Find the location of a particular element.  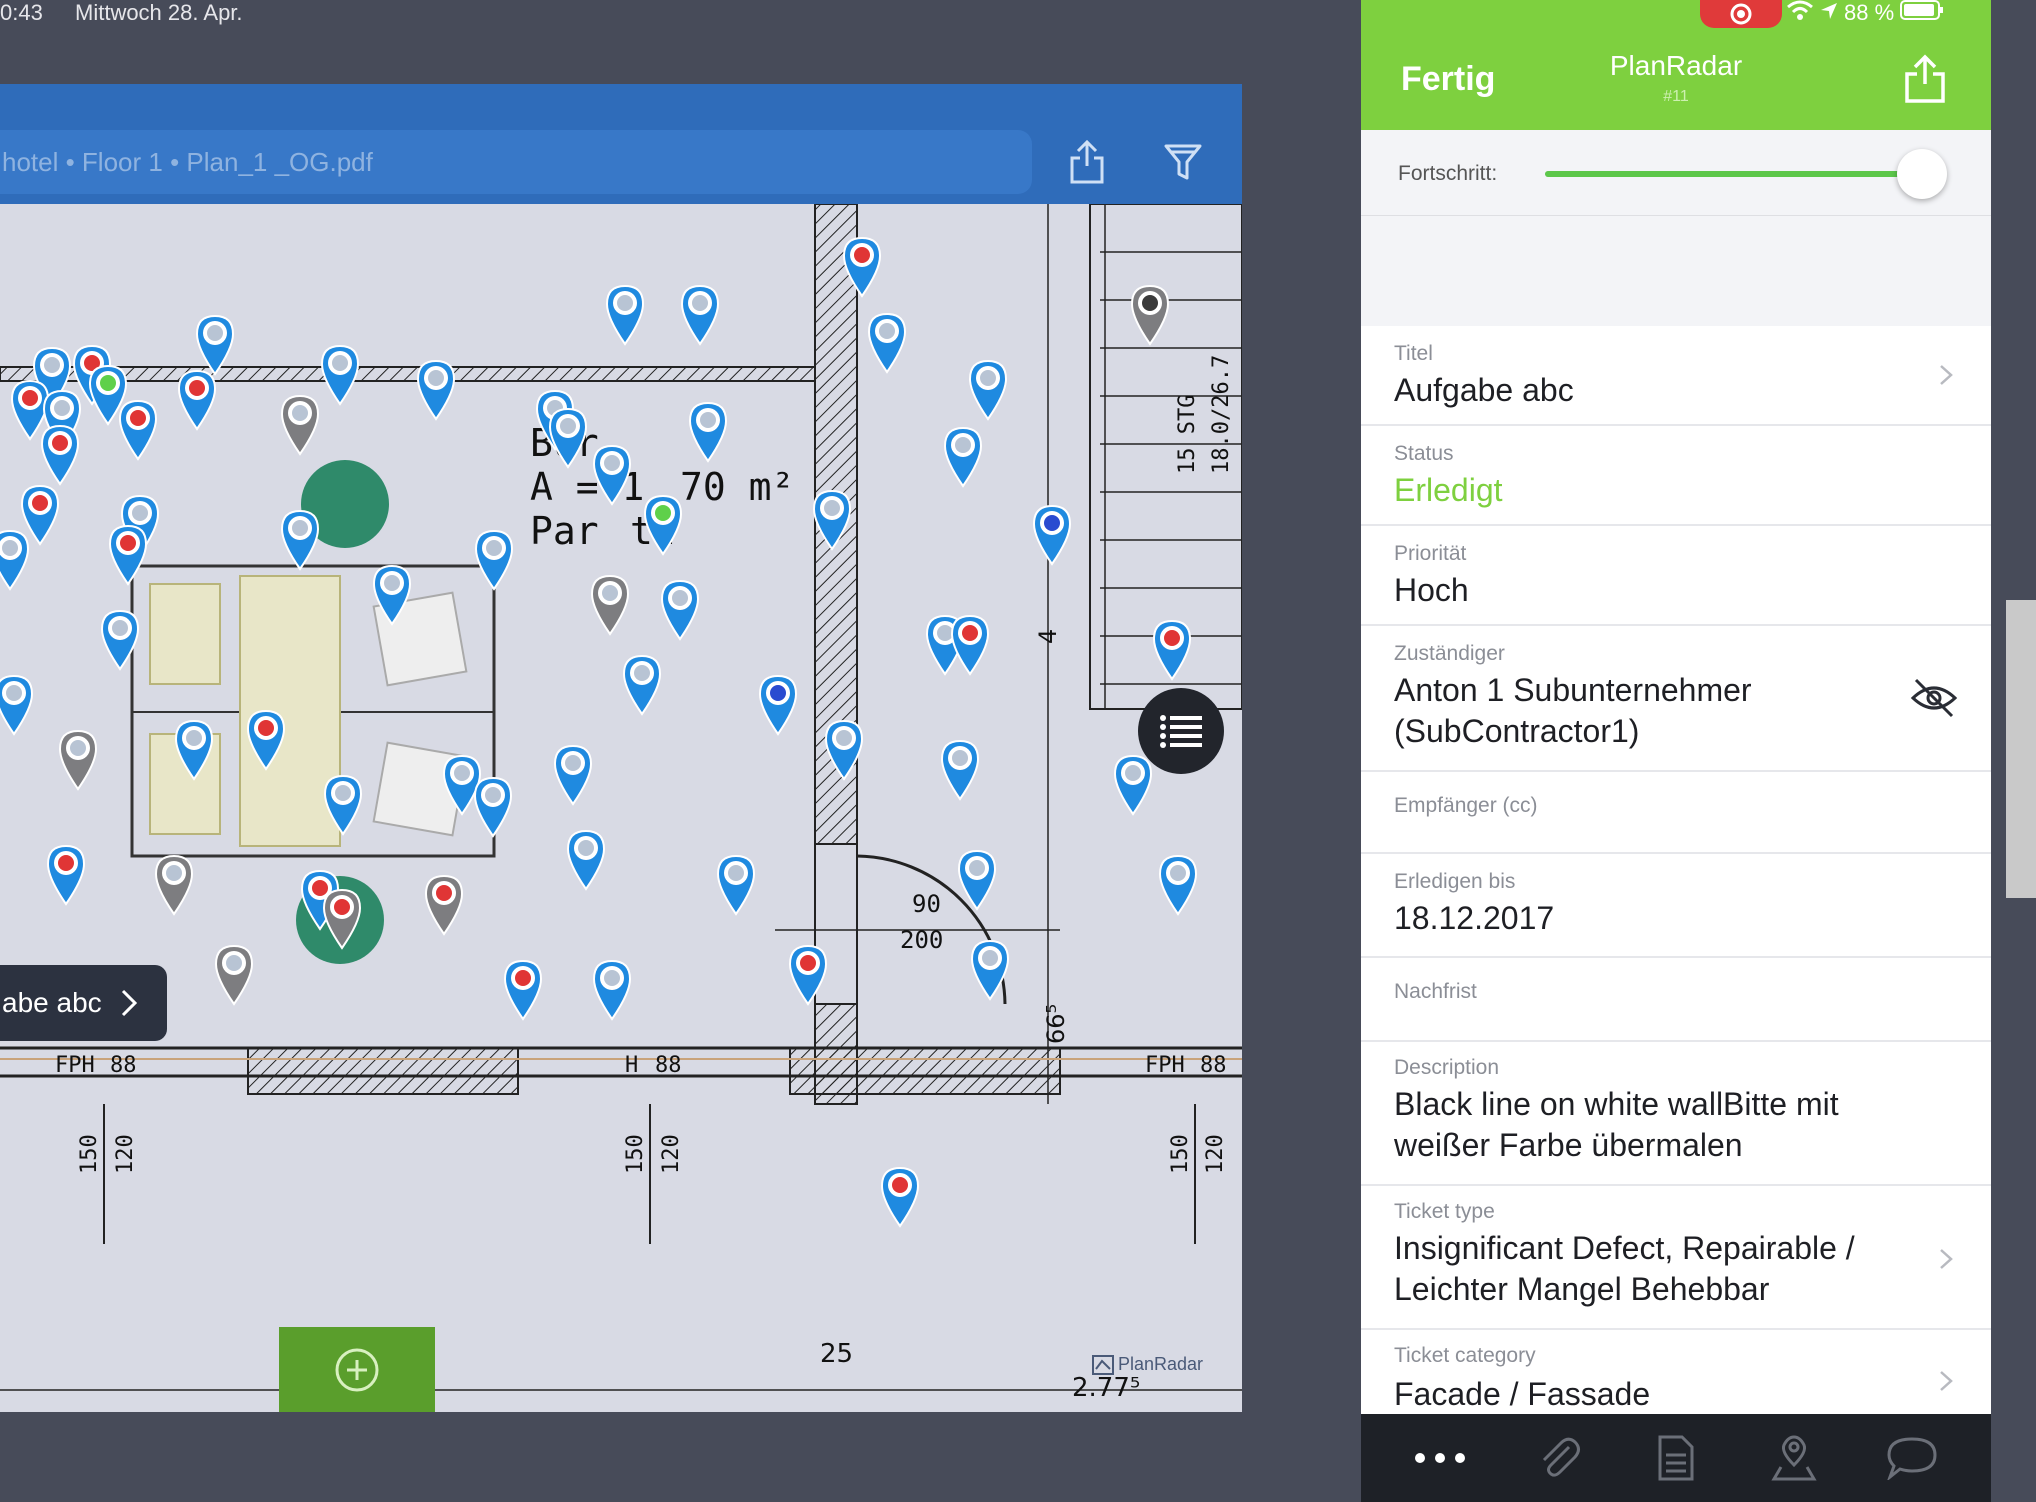

cc-label: Empfänger (cc) is located at coordinates (1466, 805).